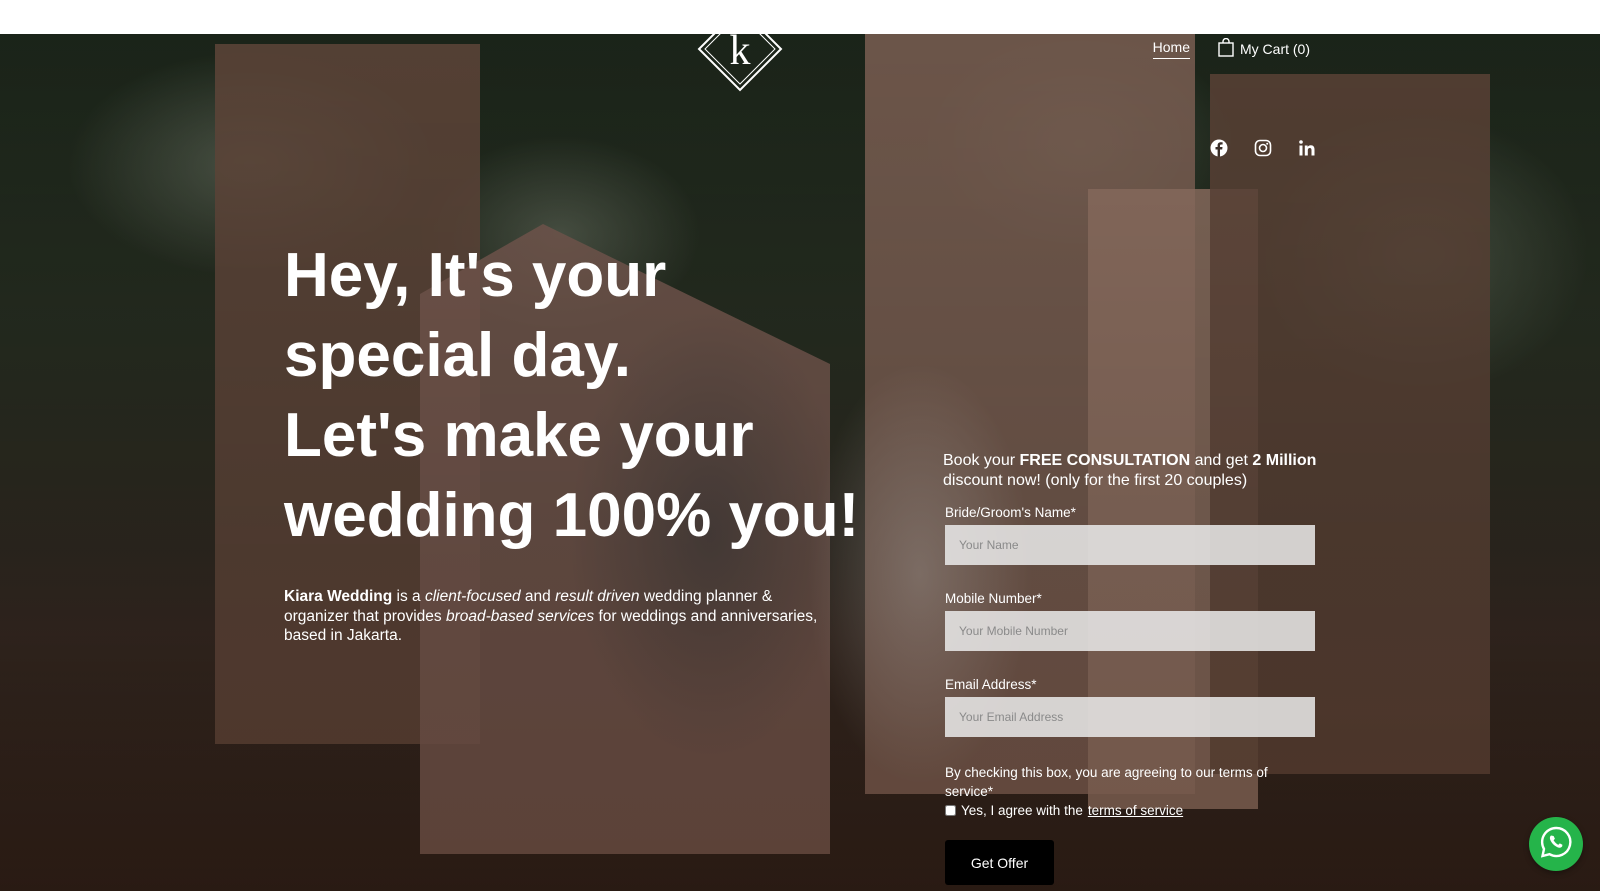 Image resolution: width=1600 pixels, height=891 pixels. I want to click on instagram-icon, so click(1263, 148).